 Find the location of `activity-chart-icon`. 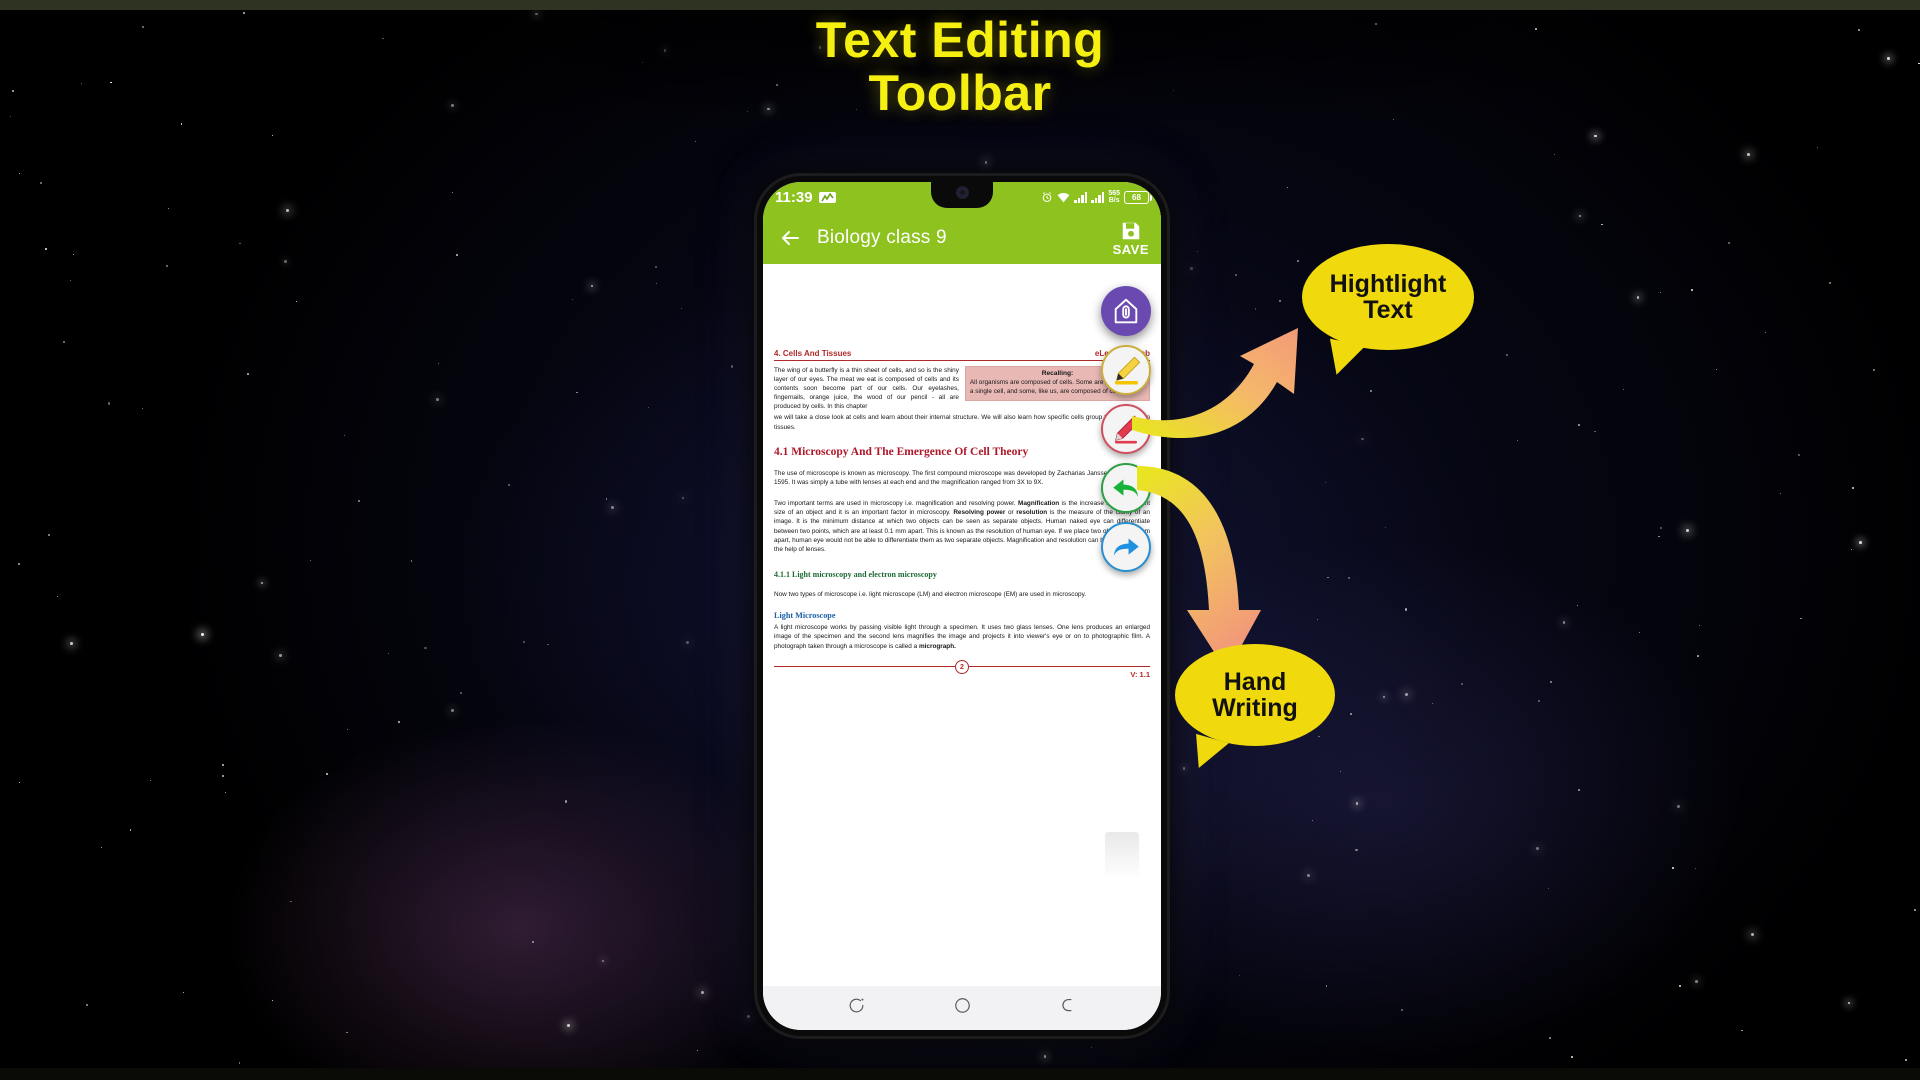

activity-chart-icon is located at coordinates (827, 197).